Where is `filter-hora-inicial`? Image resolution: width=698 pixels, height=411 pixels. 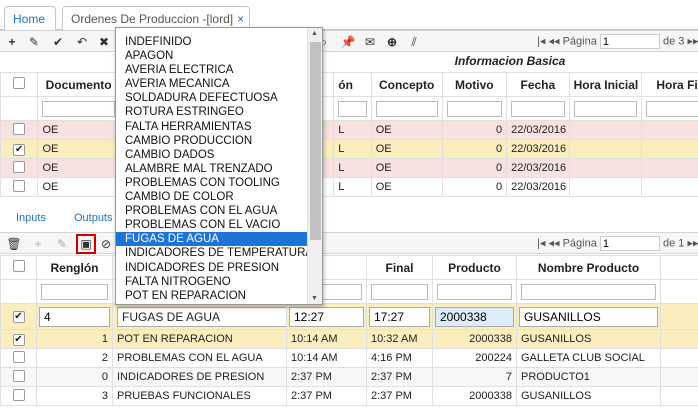
filter-hora-inicial is located at coordinates (605, 108).